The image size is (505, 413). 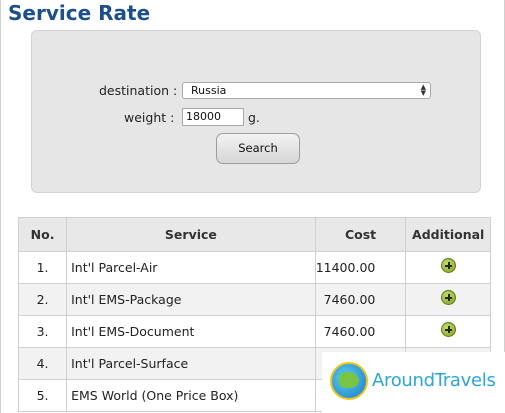 I want to click on watermark: AroundTravels, so click(x=413, y=382).